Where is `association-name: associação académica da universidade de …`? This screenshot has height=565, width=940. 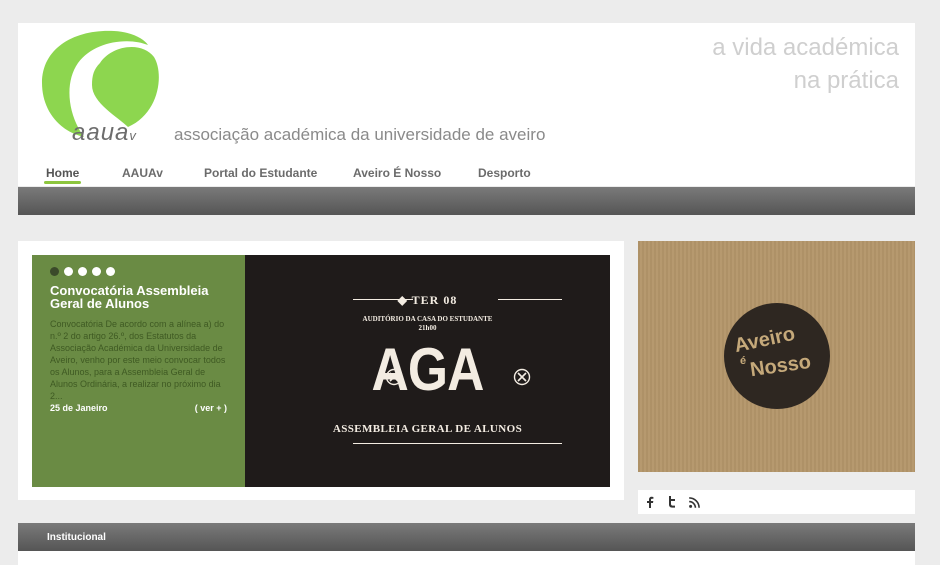
association-name: associação académica da universidade de … is located at coordinates (360, 134).